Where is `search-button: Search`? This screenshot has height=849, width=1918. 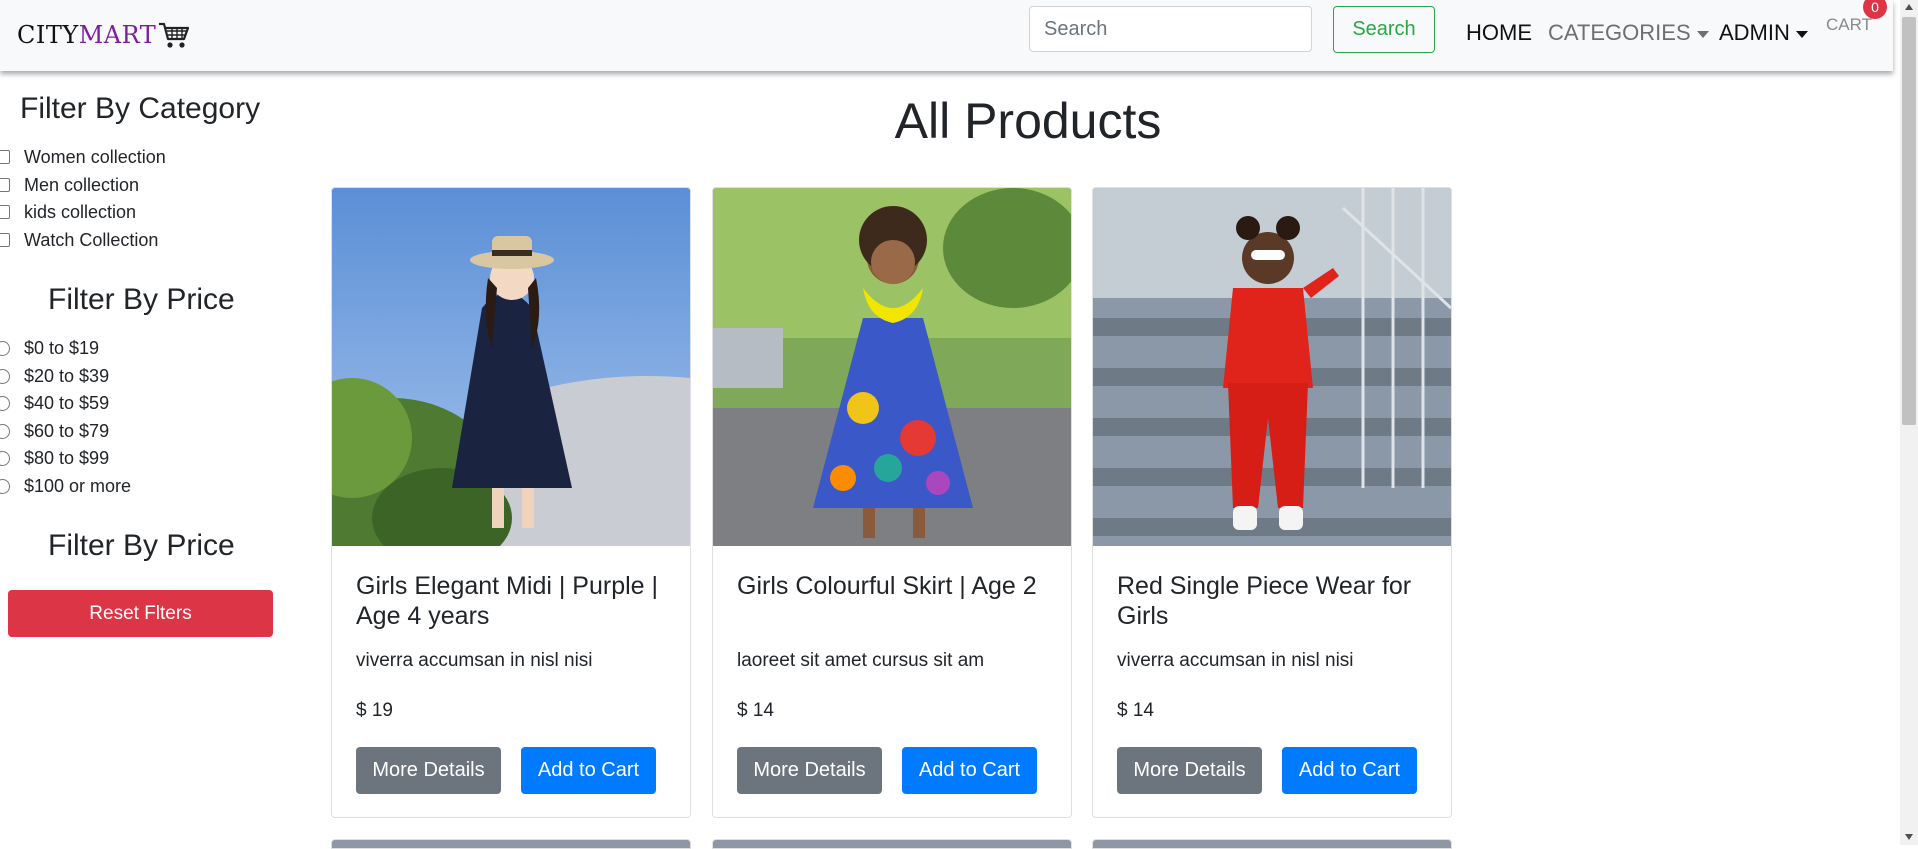 search-button: Search is located at coordinates (1384, 29).